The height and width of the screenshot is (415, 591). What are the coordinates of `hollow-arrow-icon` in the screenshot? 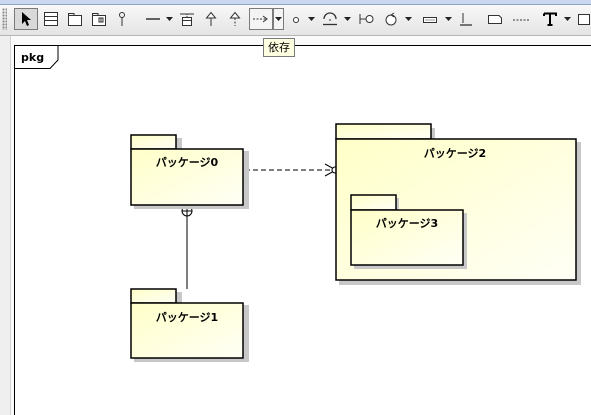 It's located at (211, 18).